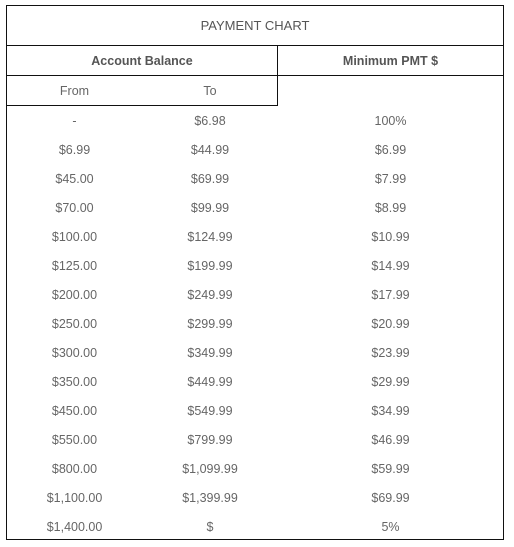 This screenshot has width=514, height=547. Describe the element at coordinates (390, 352) in the screenshot. I see `min-pmt-cell: $23.99` at that location.